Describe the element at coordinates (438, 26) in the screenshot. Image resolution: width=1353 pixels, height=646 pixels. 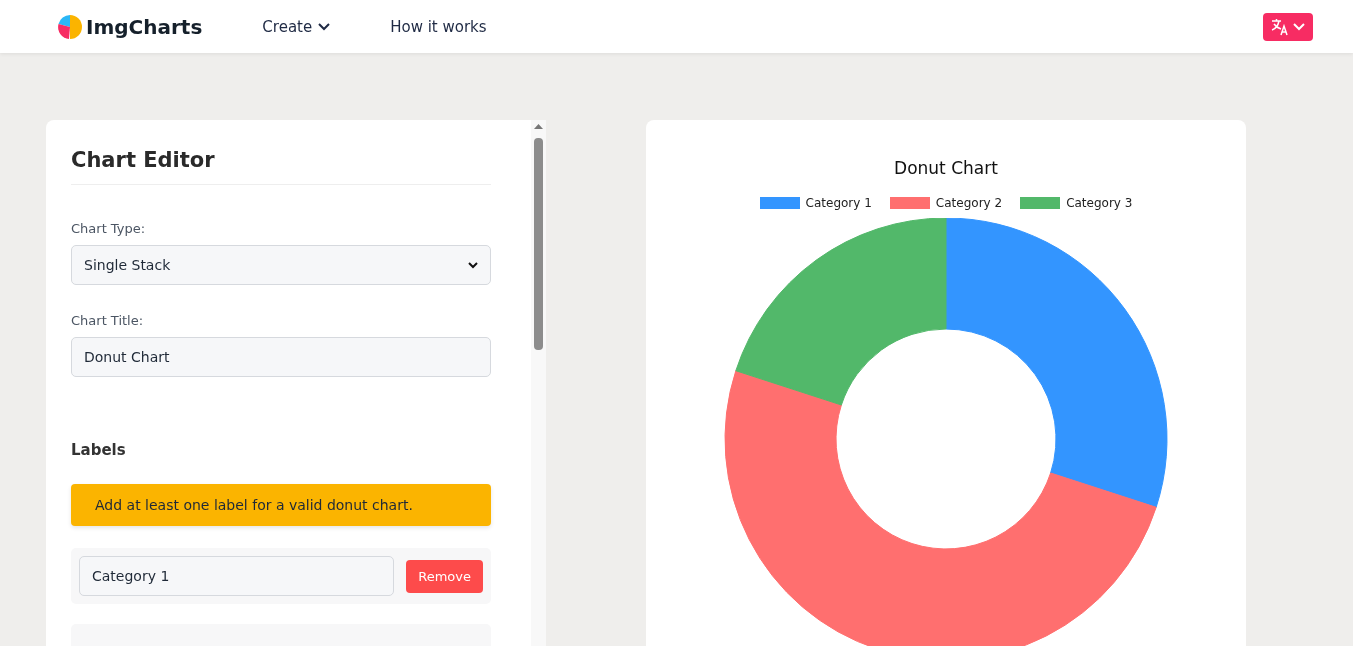
I see `nav-link: How it works` at that location.